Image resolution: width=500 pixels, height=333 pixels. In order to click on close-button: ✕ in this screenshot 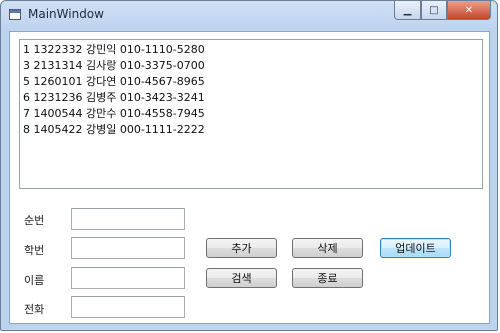, I will do `click(469, 10)`.